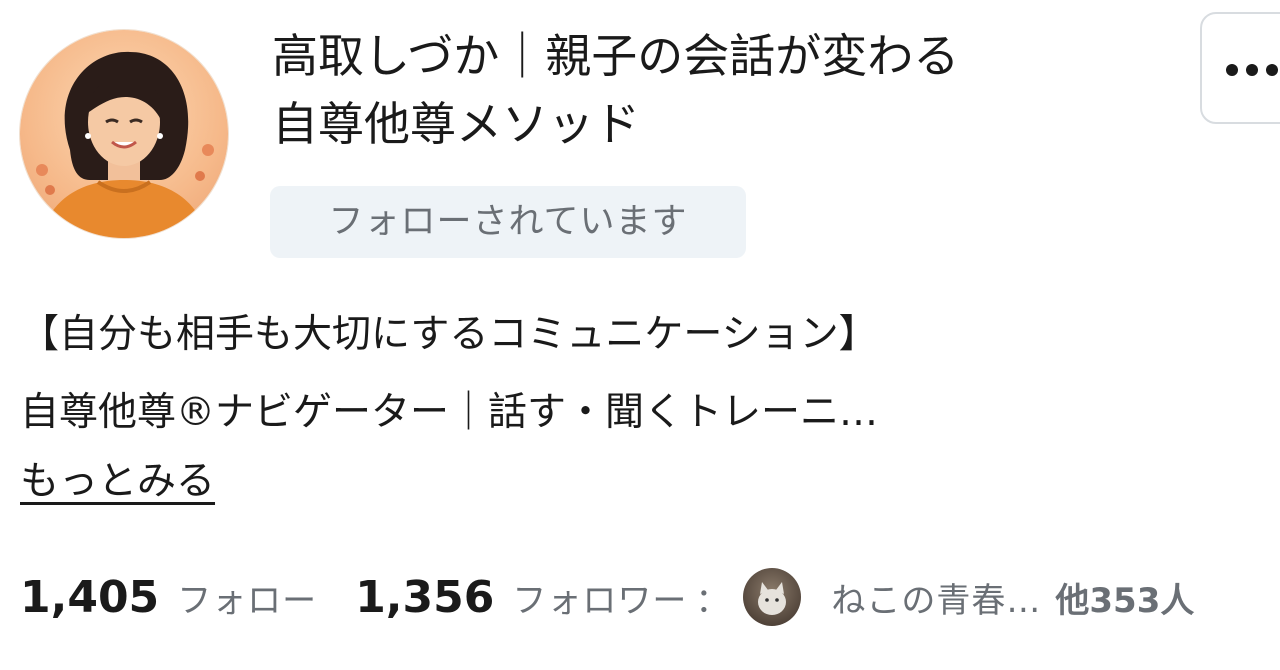  What do you see at coordinates (712, 90) in the screenshot?
I see `profile-name: 高取しづか｜親子の会話が変わる 自尊他尊メソッド` at bounding box center [712, 90].